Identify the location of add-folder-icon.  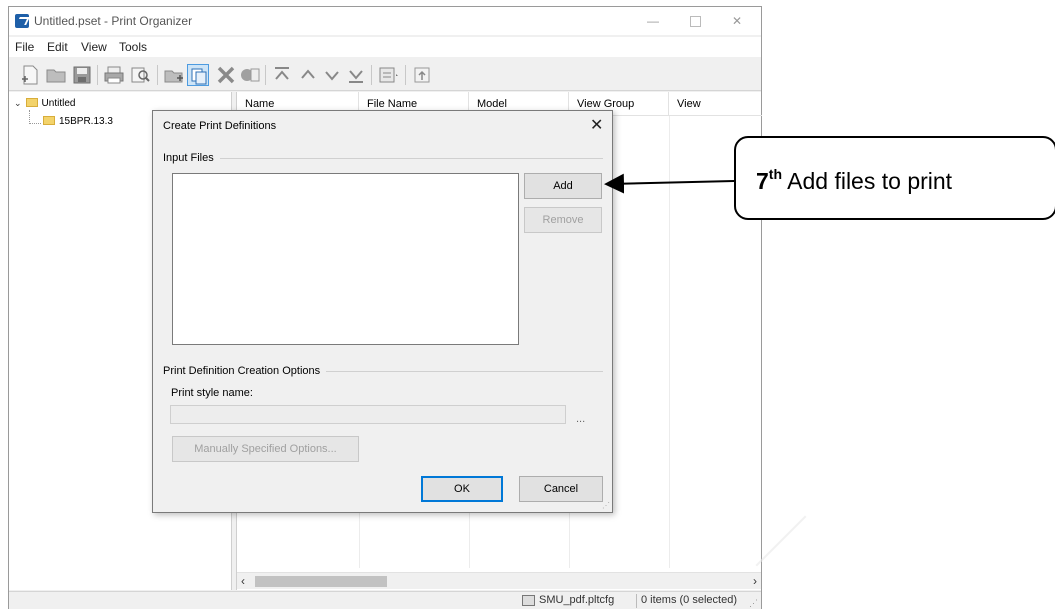
(174, 75).